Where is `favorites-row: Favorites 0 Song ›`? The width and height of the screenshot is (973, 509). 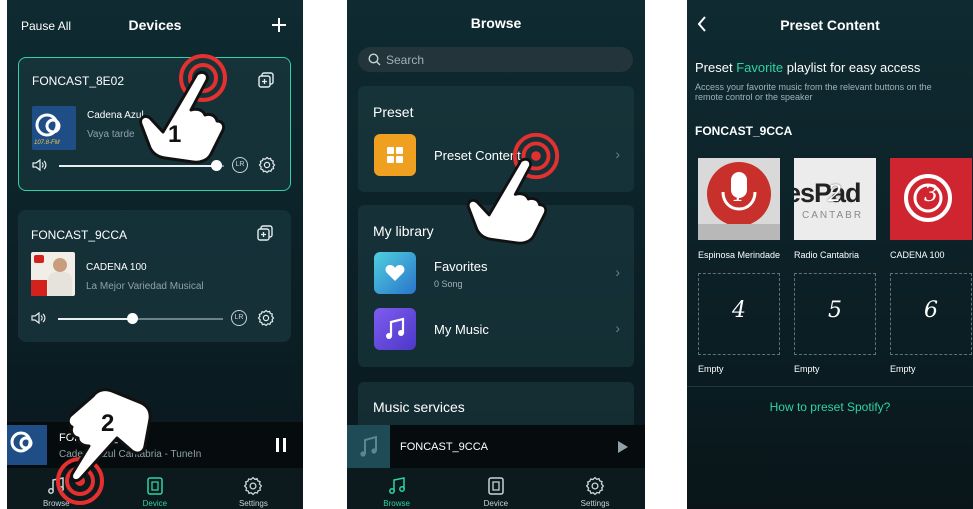
favorites-row: Favorites 0 Song › is located at coordinates (496, 274).